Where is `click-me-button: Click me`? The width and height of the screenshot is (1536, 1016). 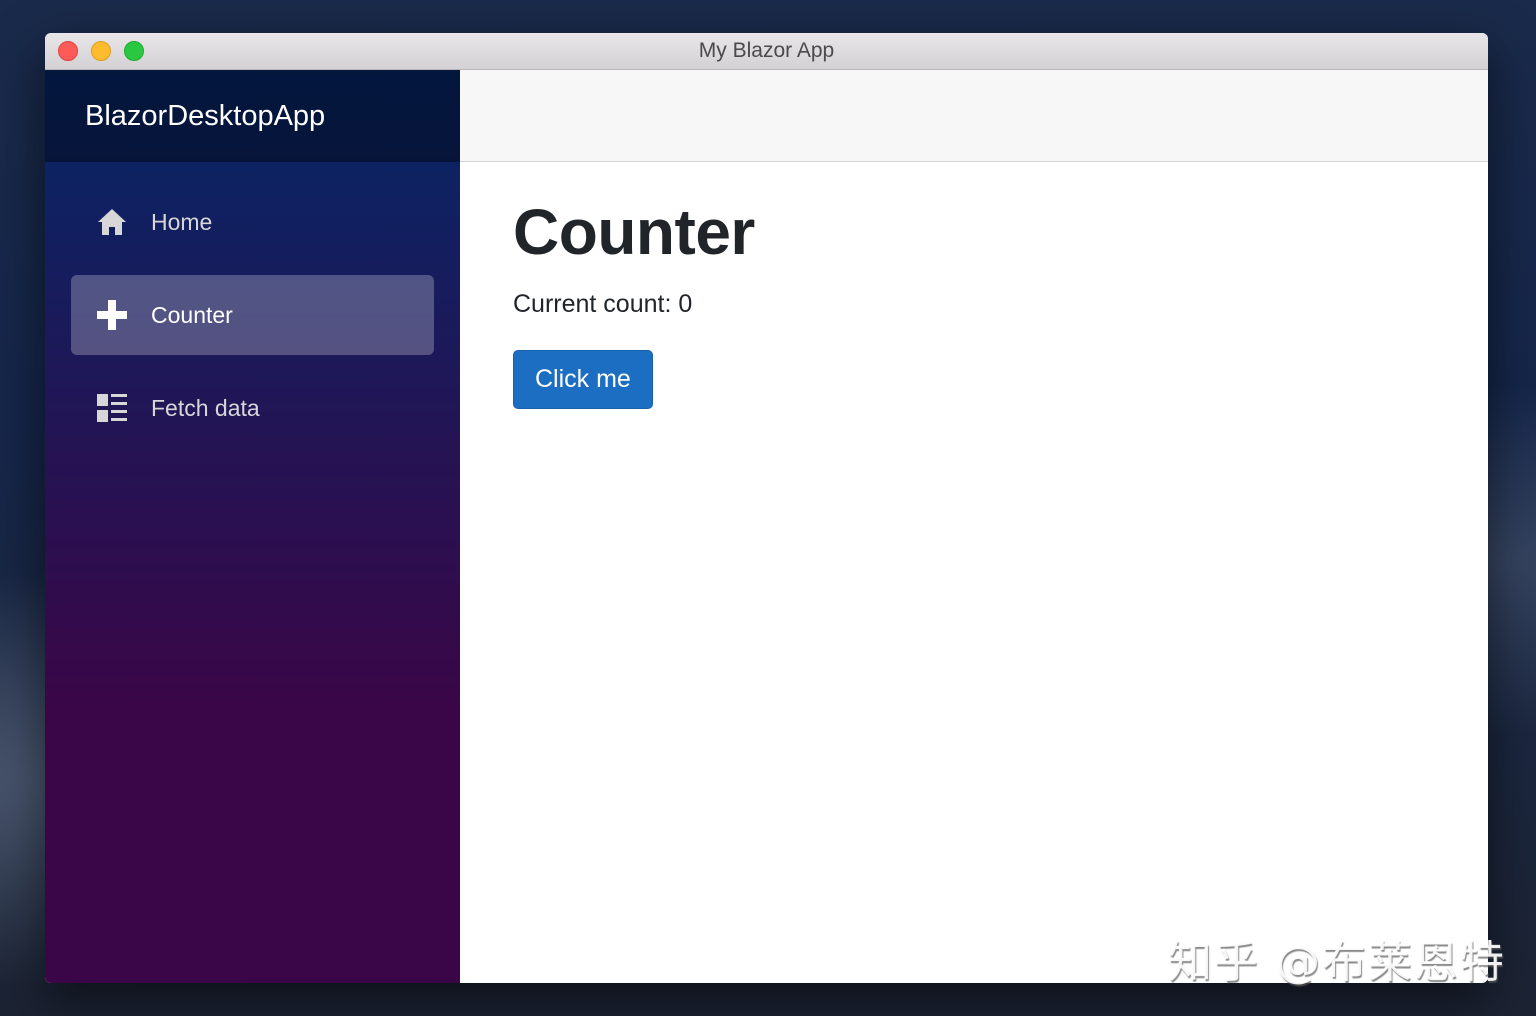 click-me-button: Click me is located at coordinates (583, 379).